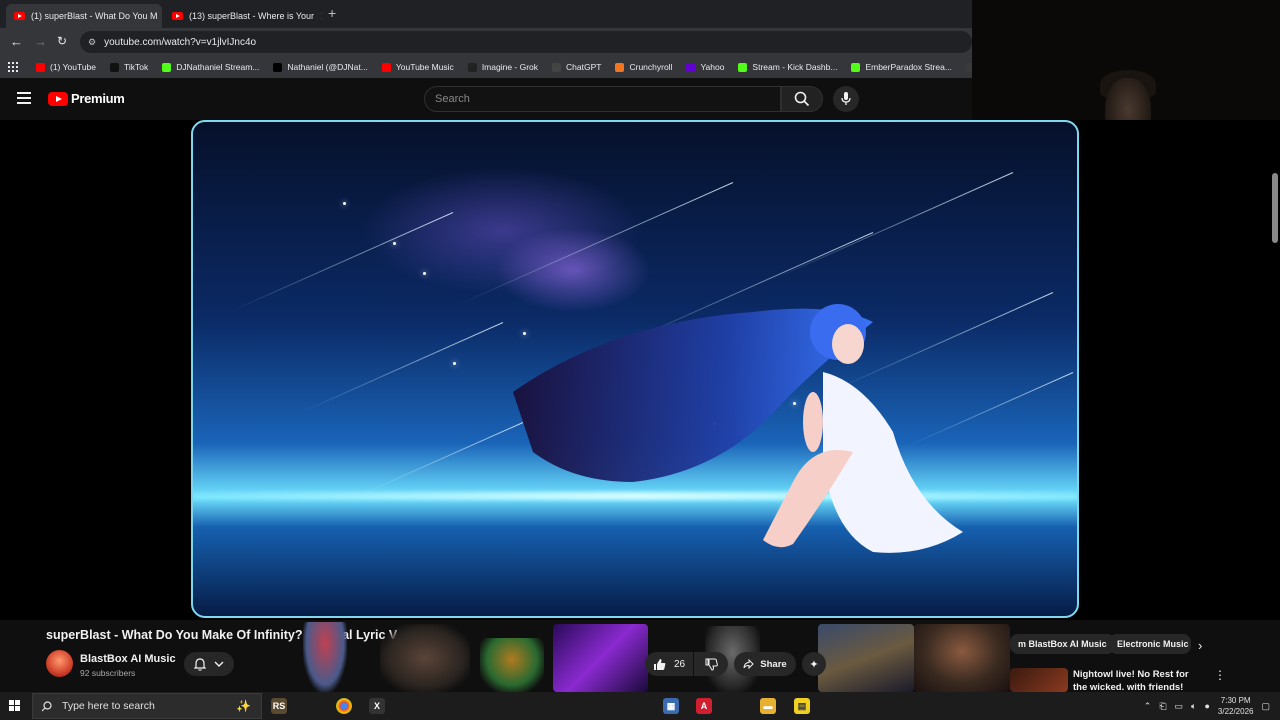 The image size is (1280, 720). Describe the element at coordinates (1212, 706) in the screenshot. I see `system-tray: ⌃ ⎗ ▭ 🔈︎ ● 7:30 PM 3/22/2026 ▢` at that location.